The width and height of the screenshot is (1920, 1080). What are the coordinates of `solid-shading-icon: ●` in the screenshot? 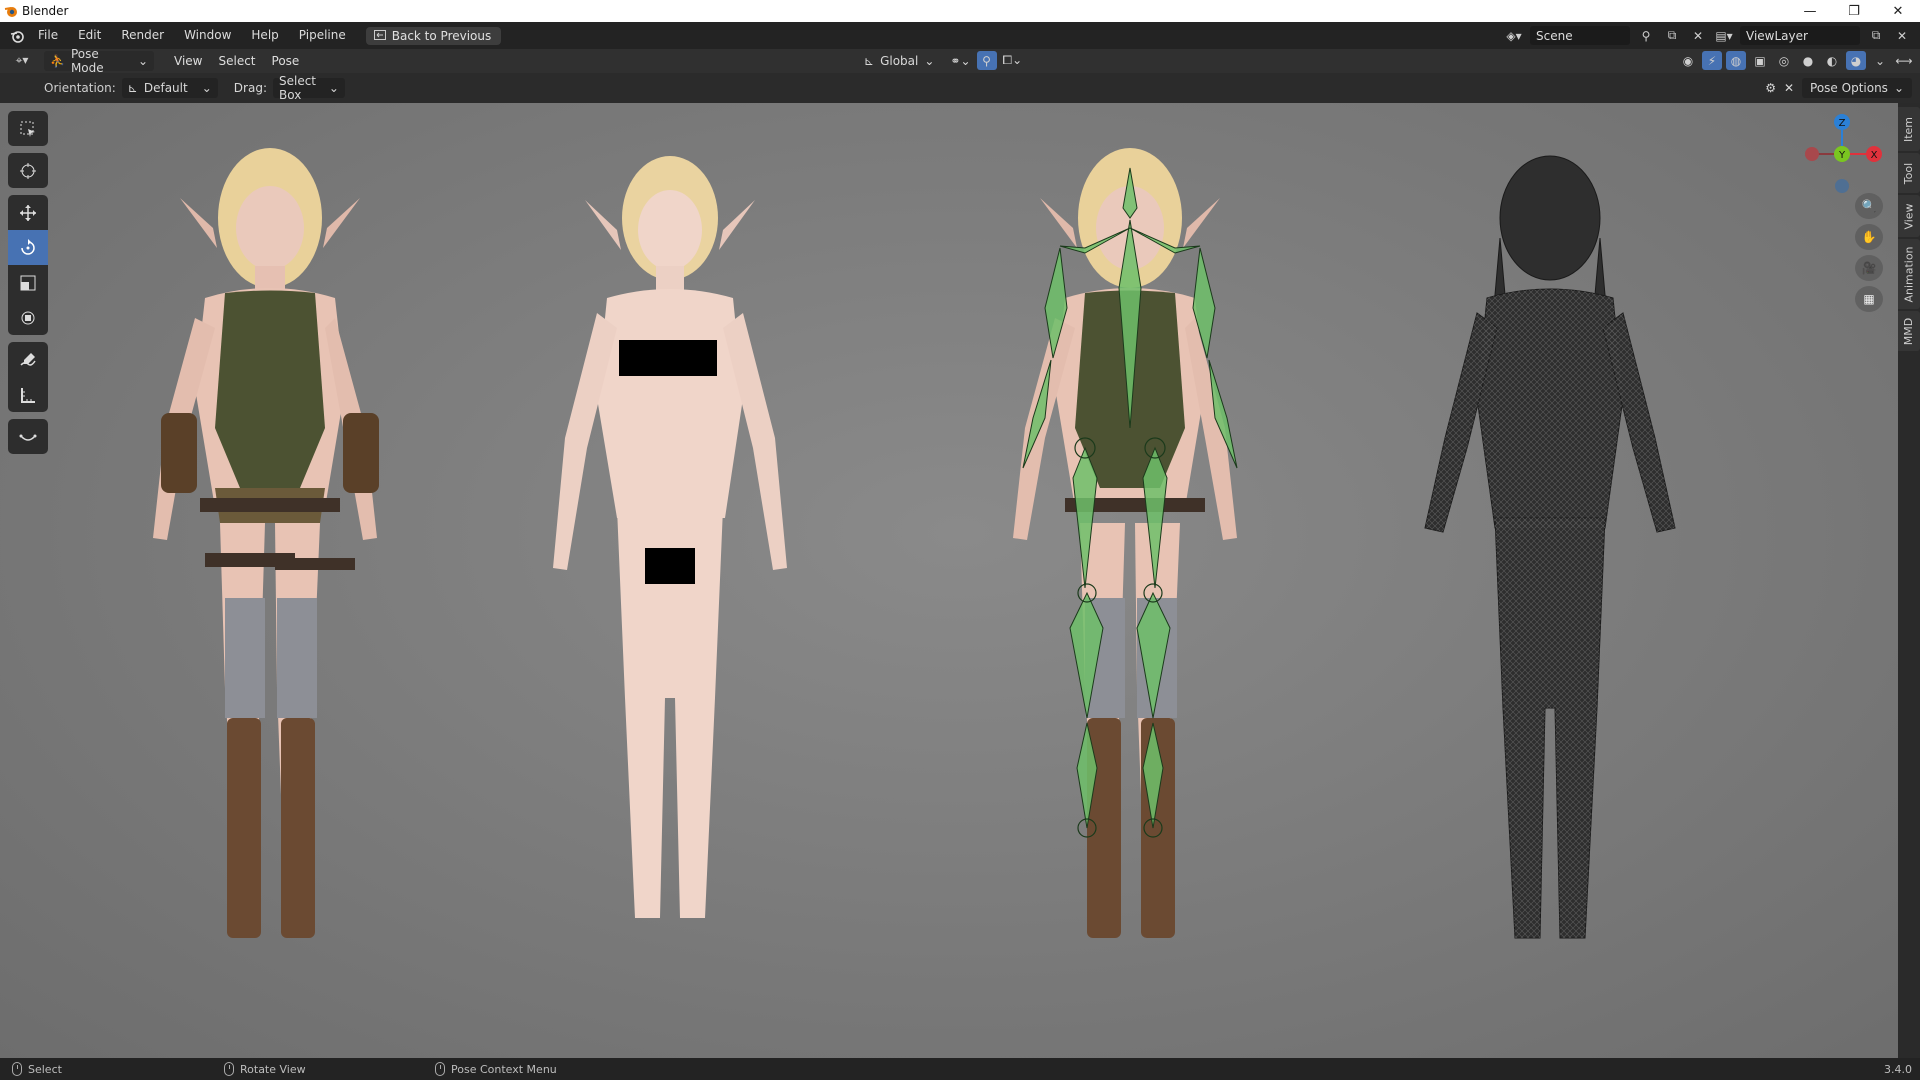 It's located at (1808, 60).